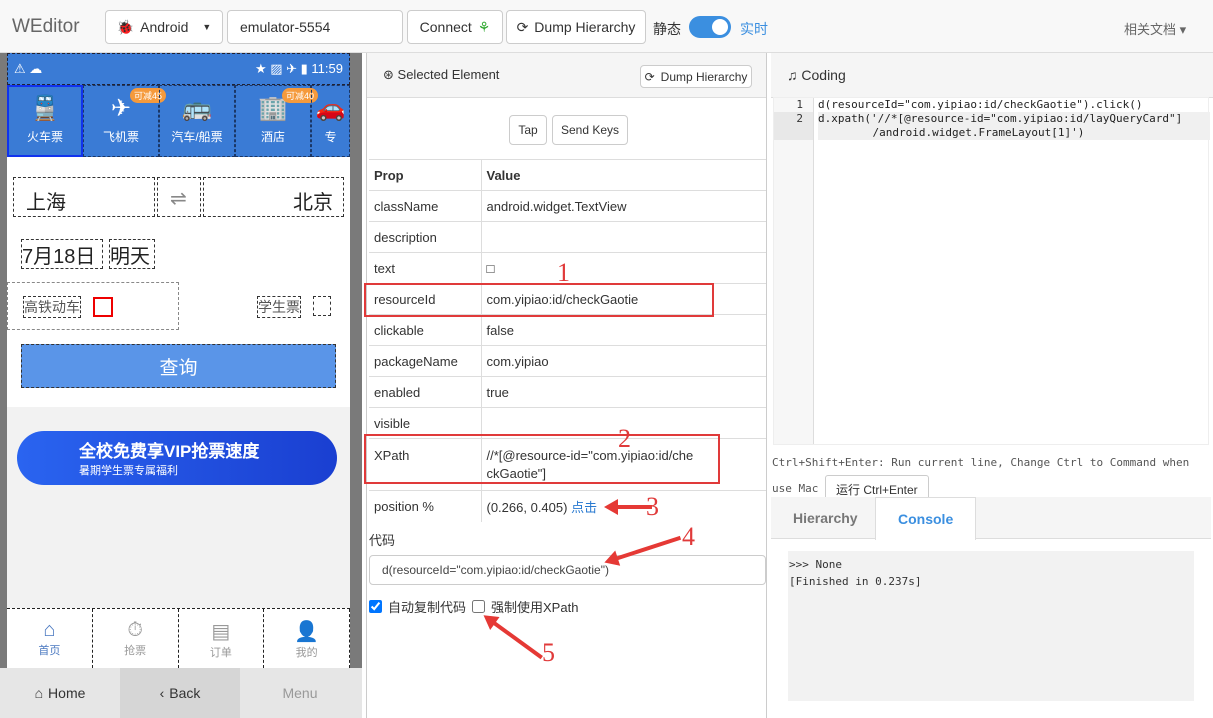 This screenshot has width=1213, height=718. What do you see at coordinates (528, 130) in the screenshot?
I see `tap-button: Tap` at bounding box center [528, 130].